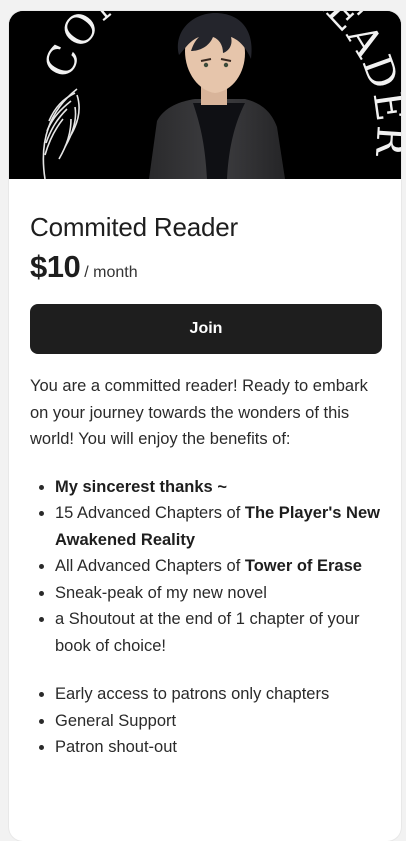 Image resolution: width=406 pixels, height=841 pixels. I want to click on benefit-item: Sneak-peak of my new novel, so click(218, 593).